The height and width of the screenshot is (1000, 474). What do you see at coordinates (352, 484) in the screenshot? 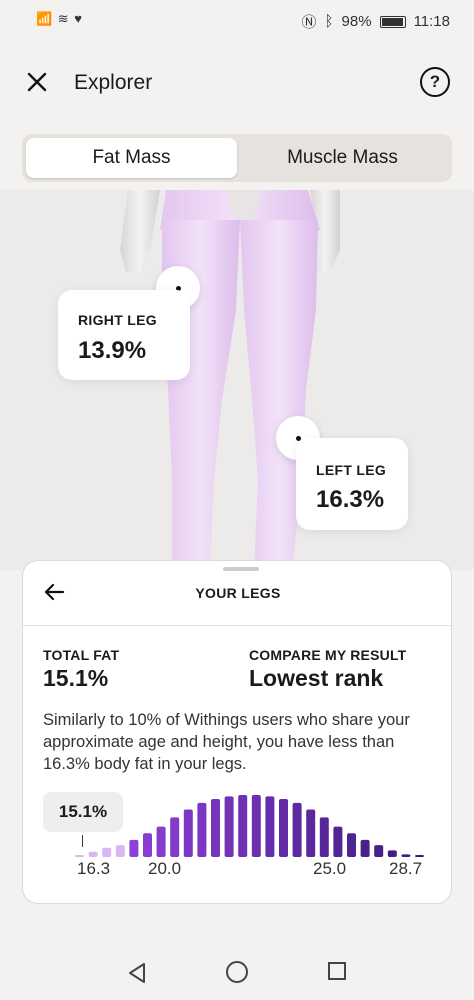
I see `left-leg-callout: LEFT LEG 16.3%` at bounding box center [352, 484].